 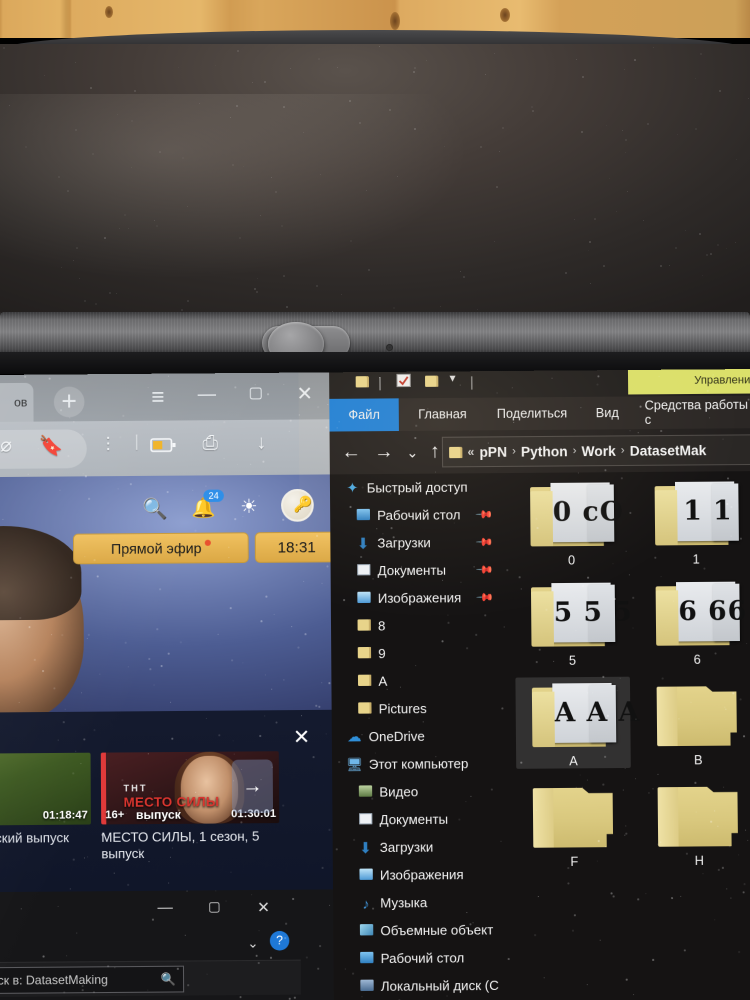 I want to click on nav-item-быстрый-доступ: ✦ Быстрый доступ, so click(x=418, y=487).